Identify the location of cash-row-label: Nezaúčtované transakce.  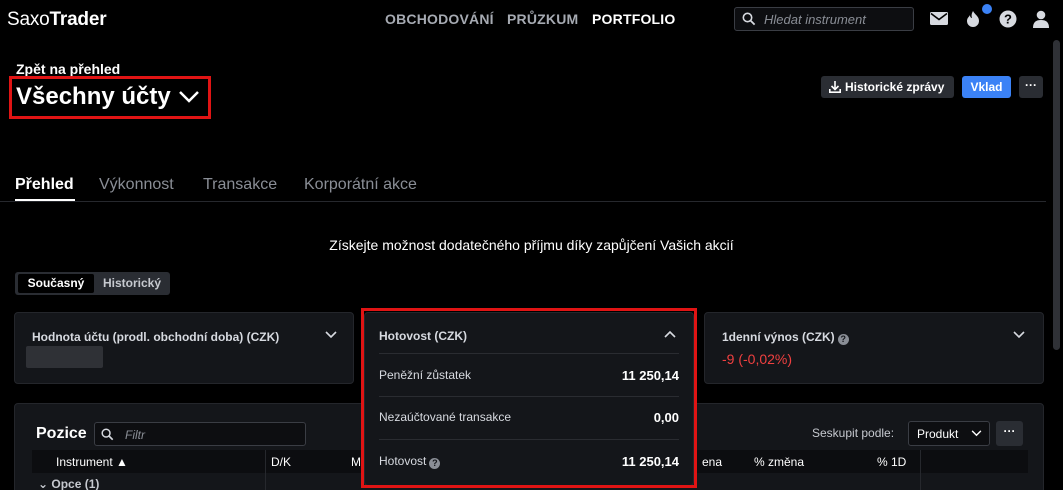
(445, 417).